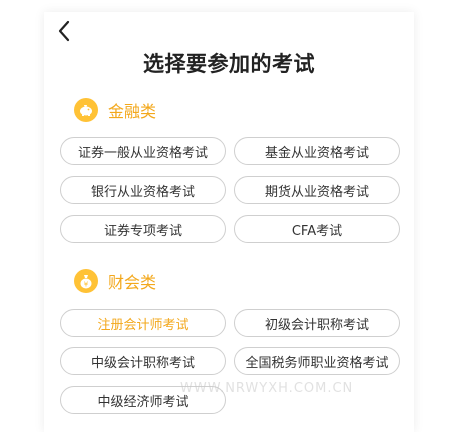  I want to click on money-bag-icon: ¥, so click(86, 281).